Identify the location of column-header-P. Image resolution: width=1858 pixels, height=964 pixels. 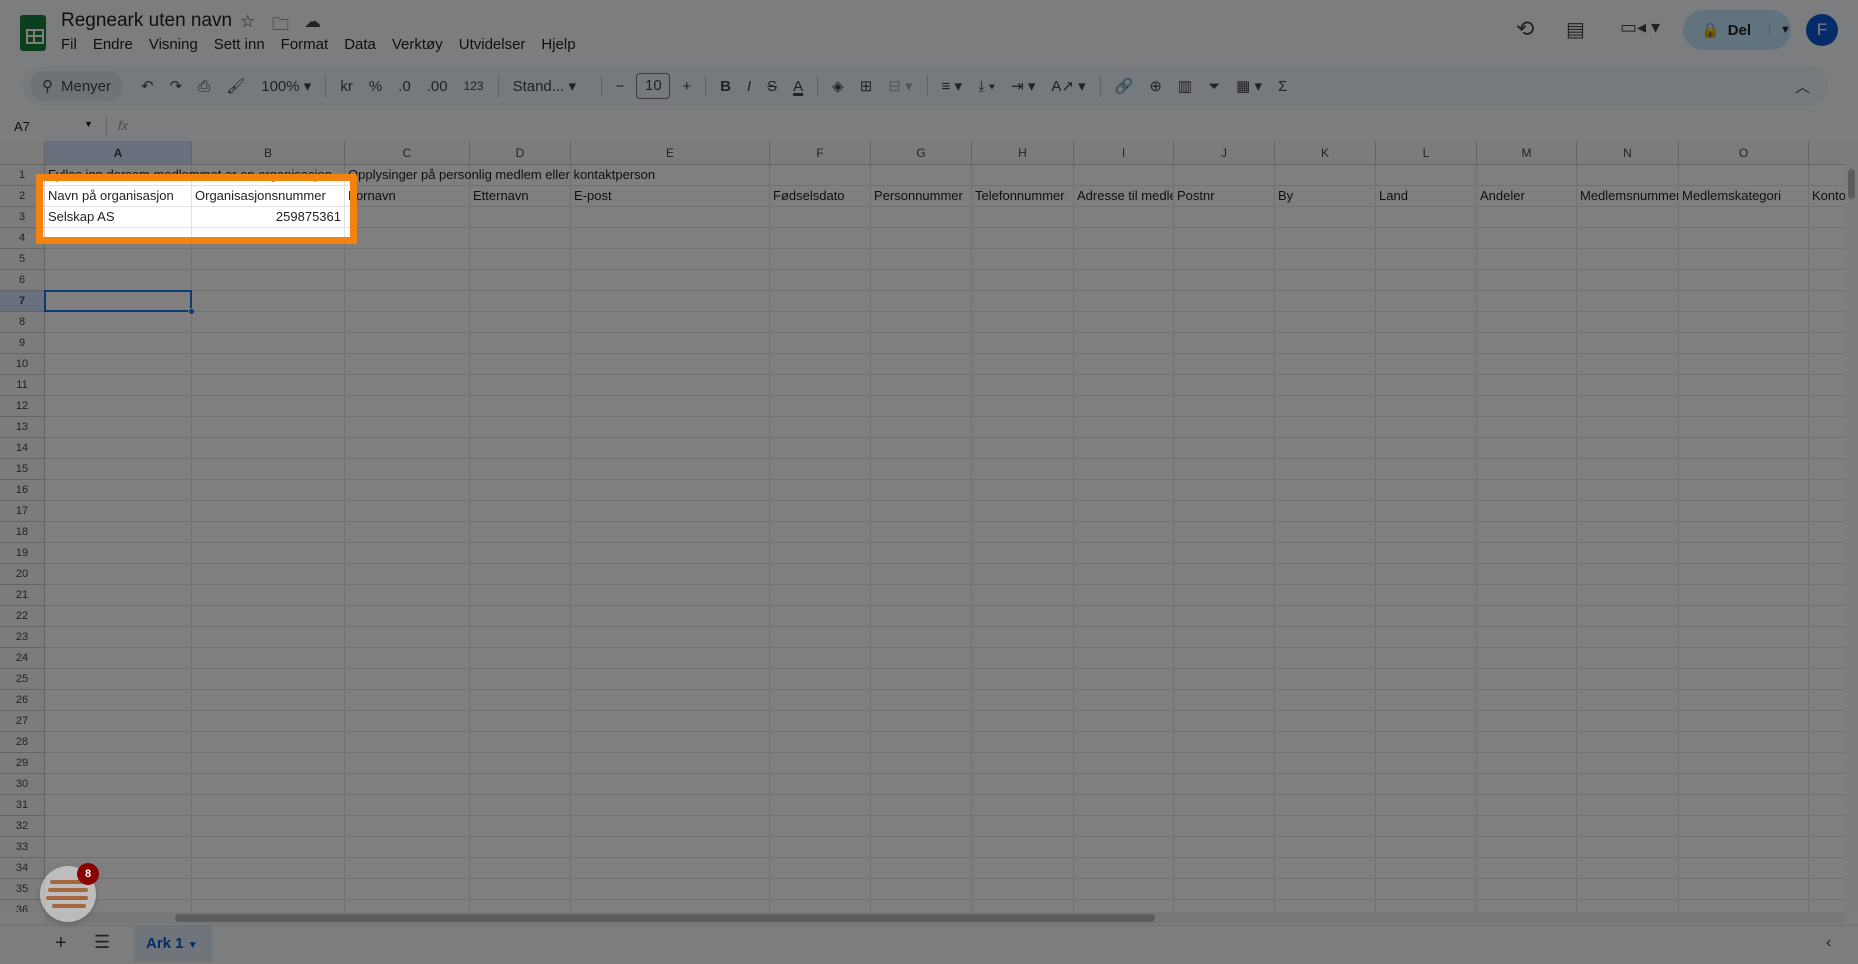
(1827, 153).